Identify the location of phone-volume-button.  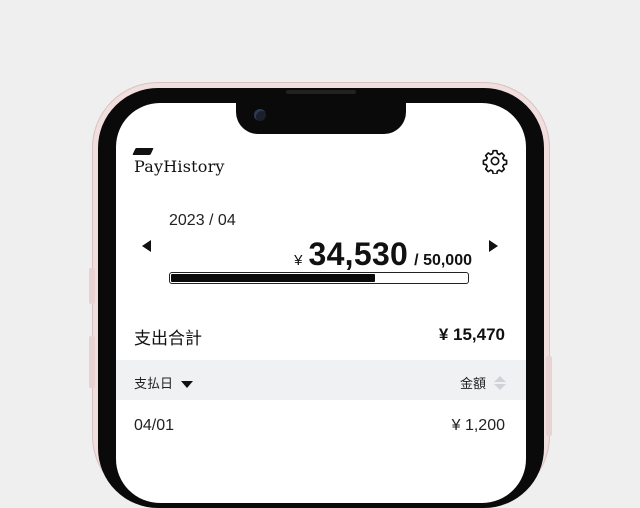
(92, 362).